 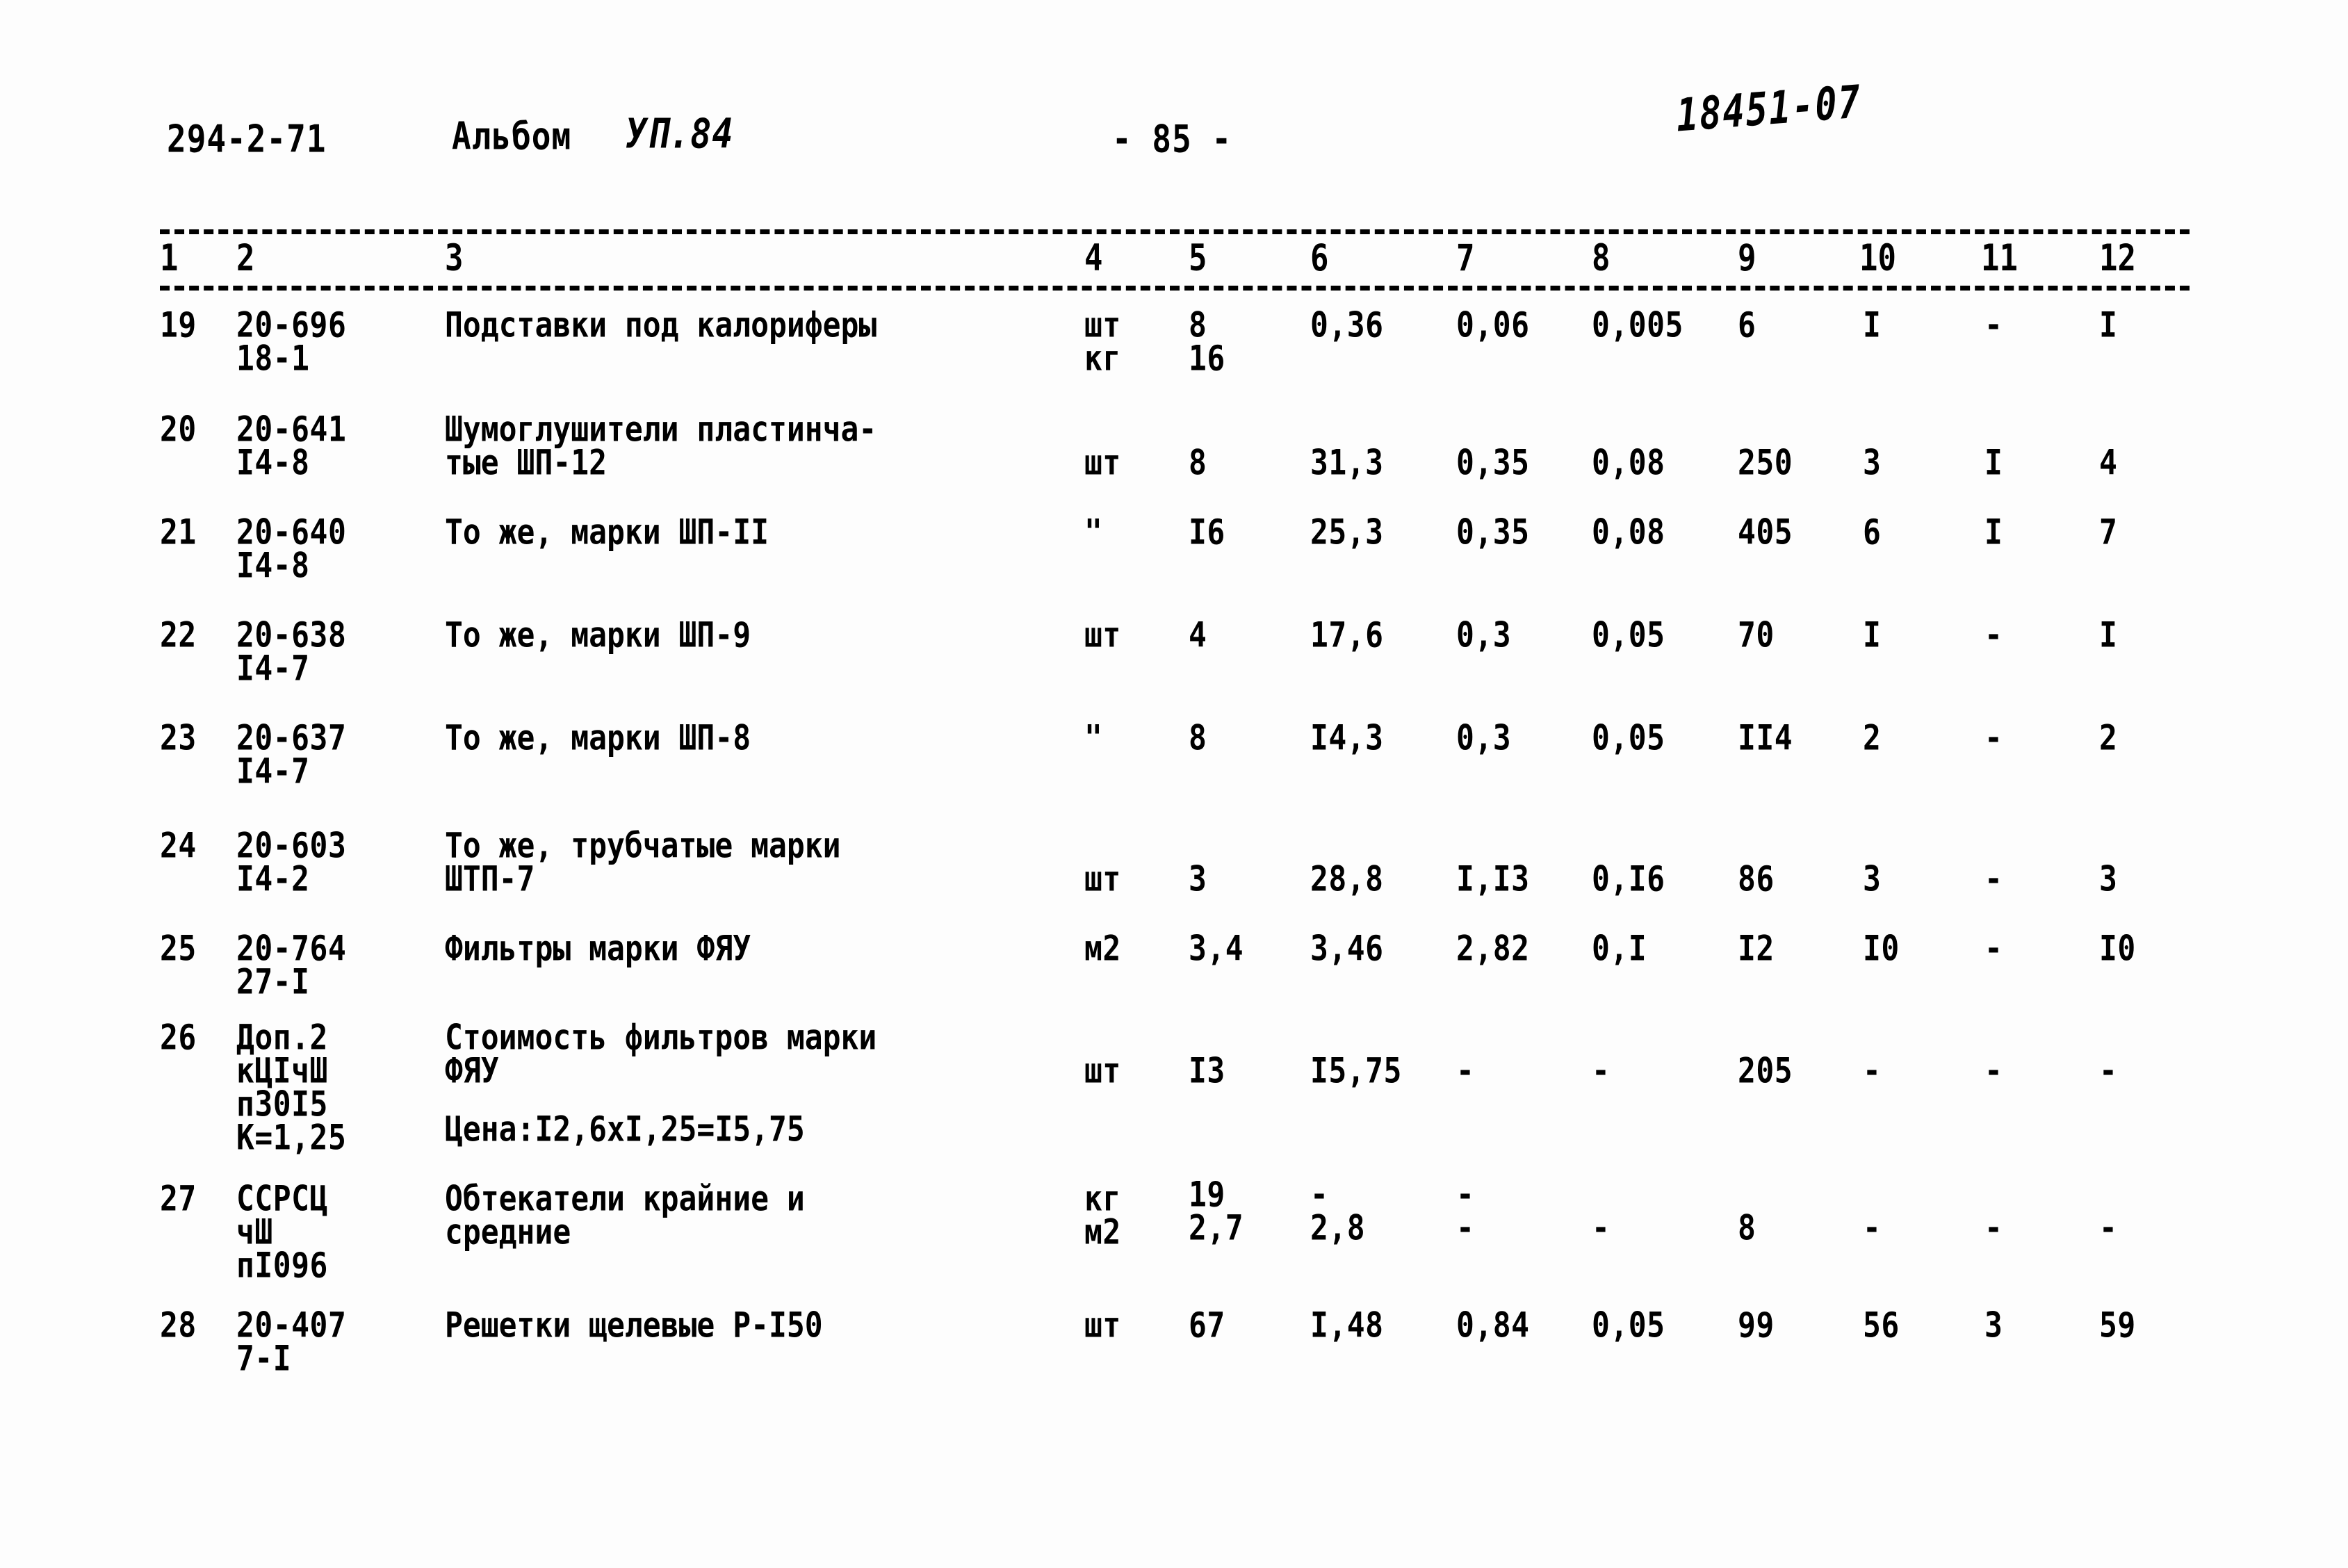 What do you see at coordinates (1756, 635) in the screenshot?
I see `table-cell: 70` at bounding box center [1756, 635].